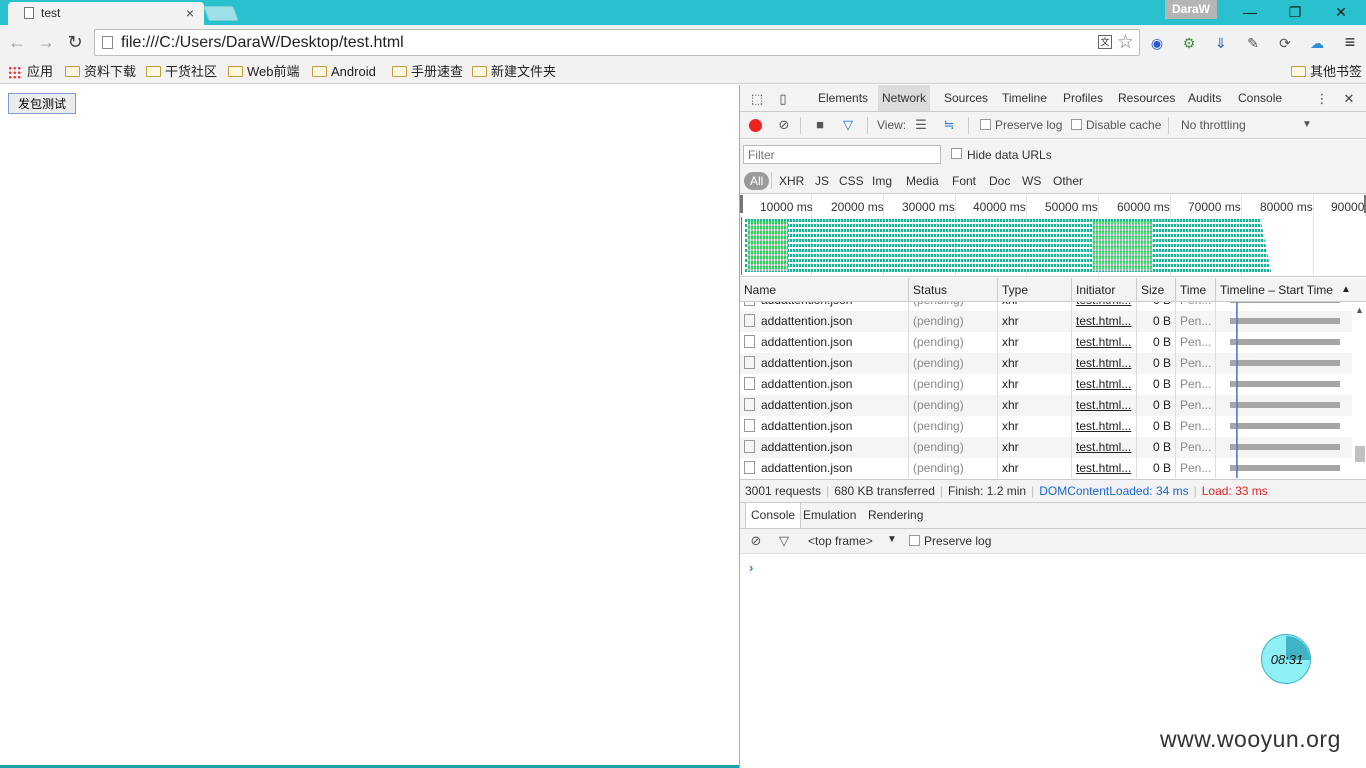  Describe the element at coordinates (829, 515) in the screenshot. I see `drawer-tab-emulation: Emulation` at that location.